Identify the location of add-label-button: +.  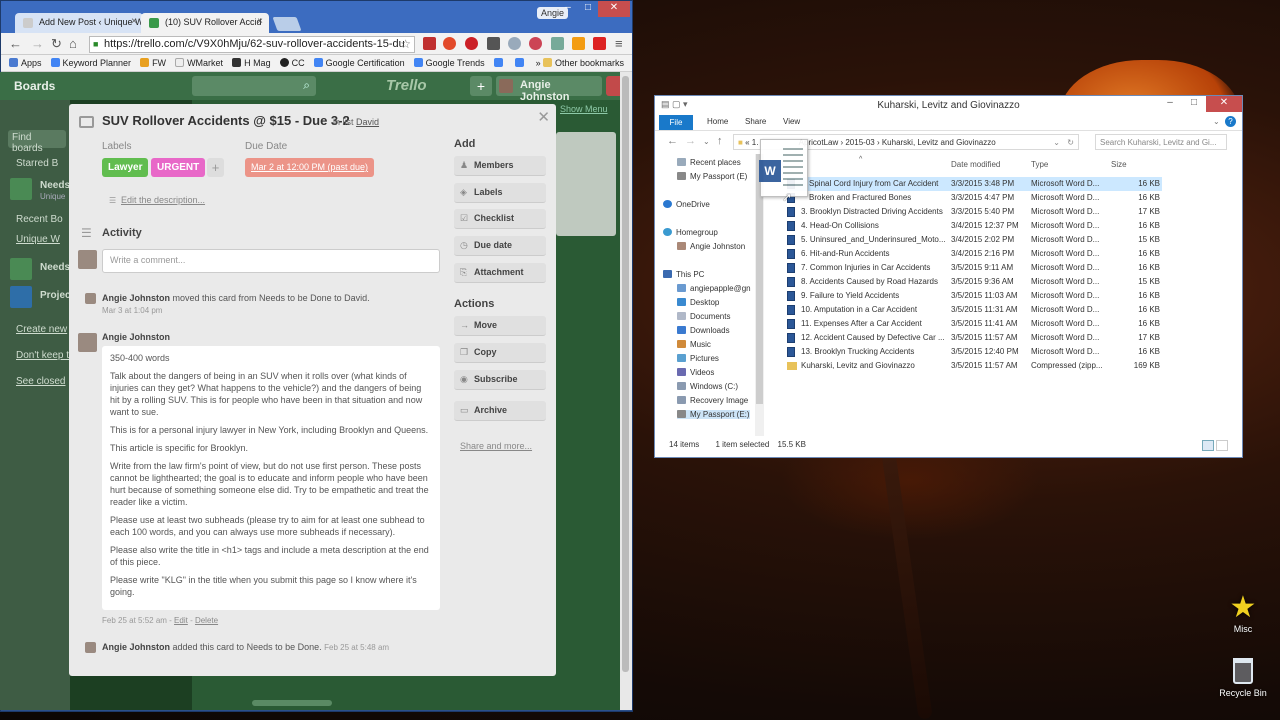
(215, 167).